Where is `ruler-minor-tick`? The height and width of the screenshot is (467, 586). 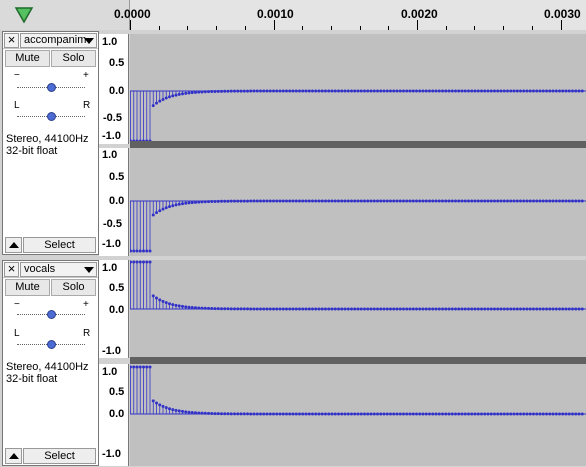
ruler-minor-tick is located at coordinates (217, 28).